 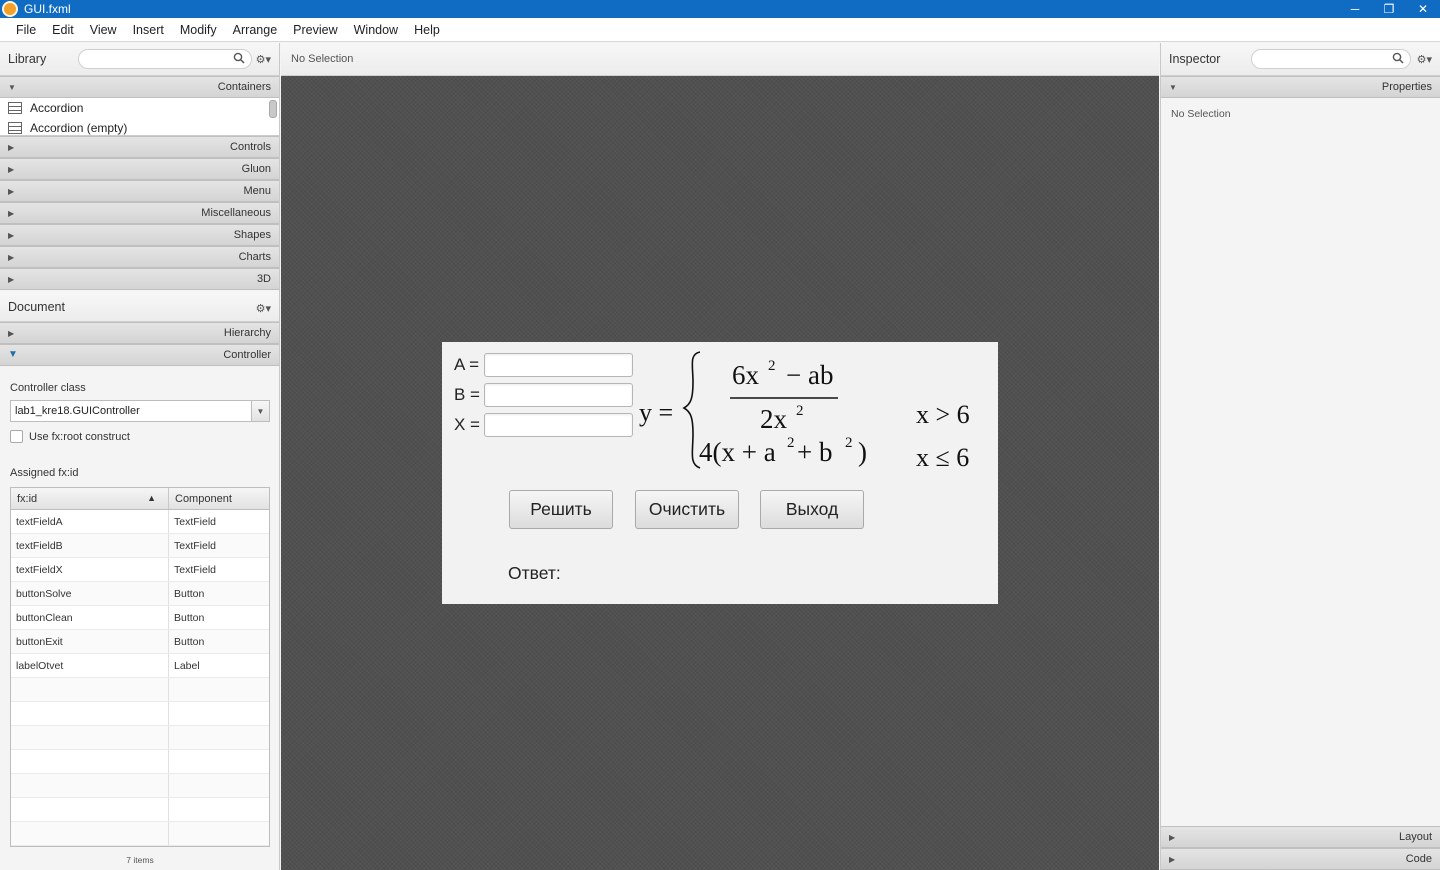 What do you see at coordinates (1300, 837) in the screenshot?
I see `section-layout: ▶ Layout` at bounding box center [1300, 837].